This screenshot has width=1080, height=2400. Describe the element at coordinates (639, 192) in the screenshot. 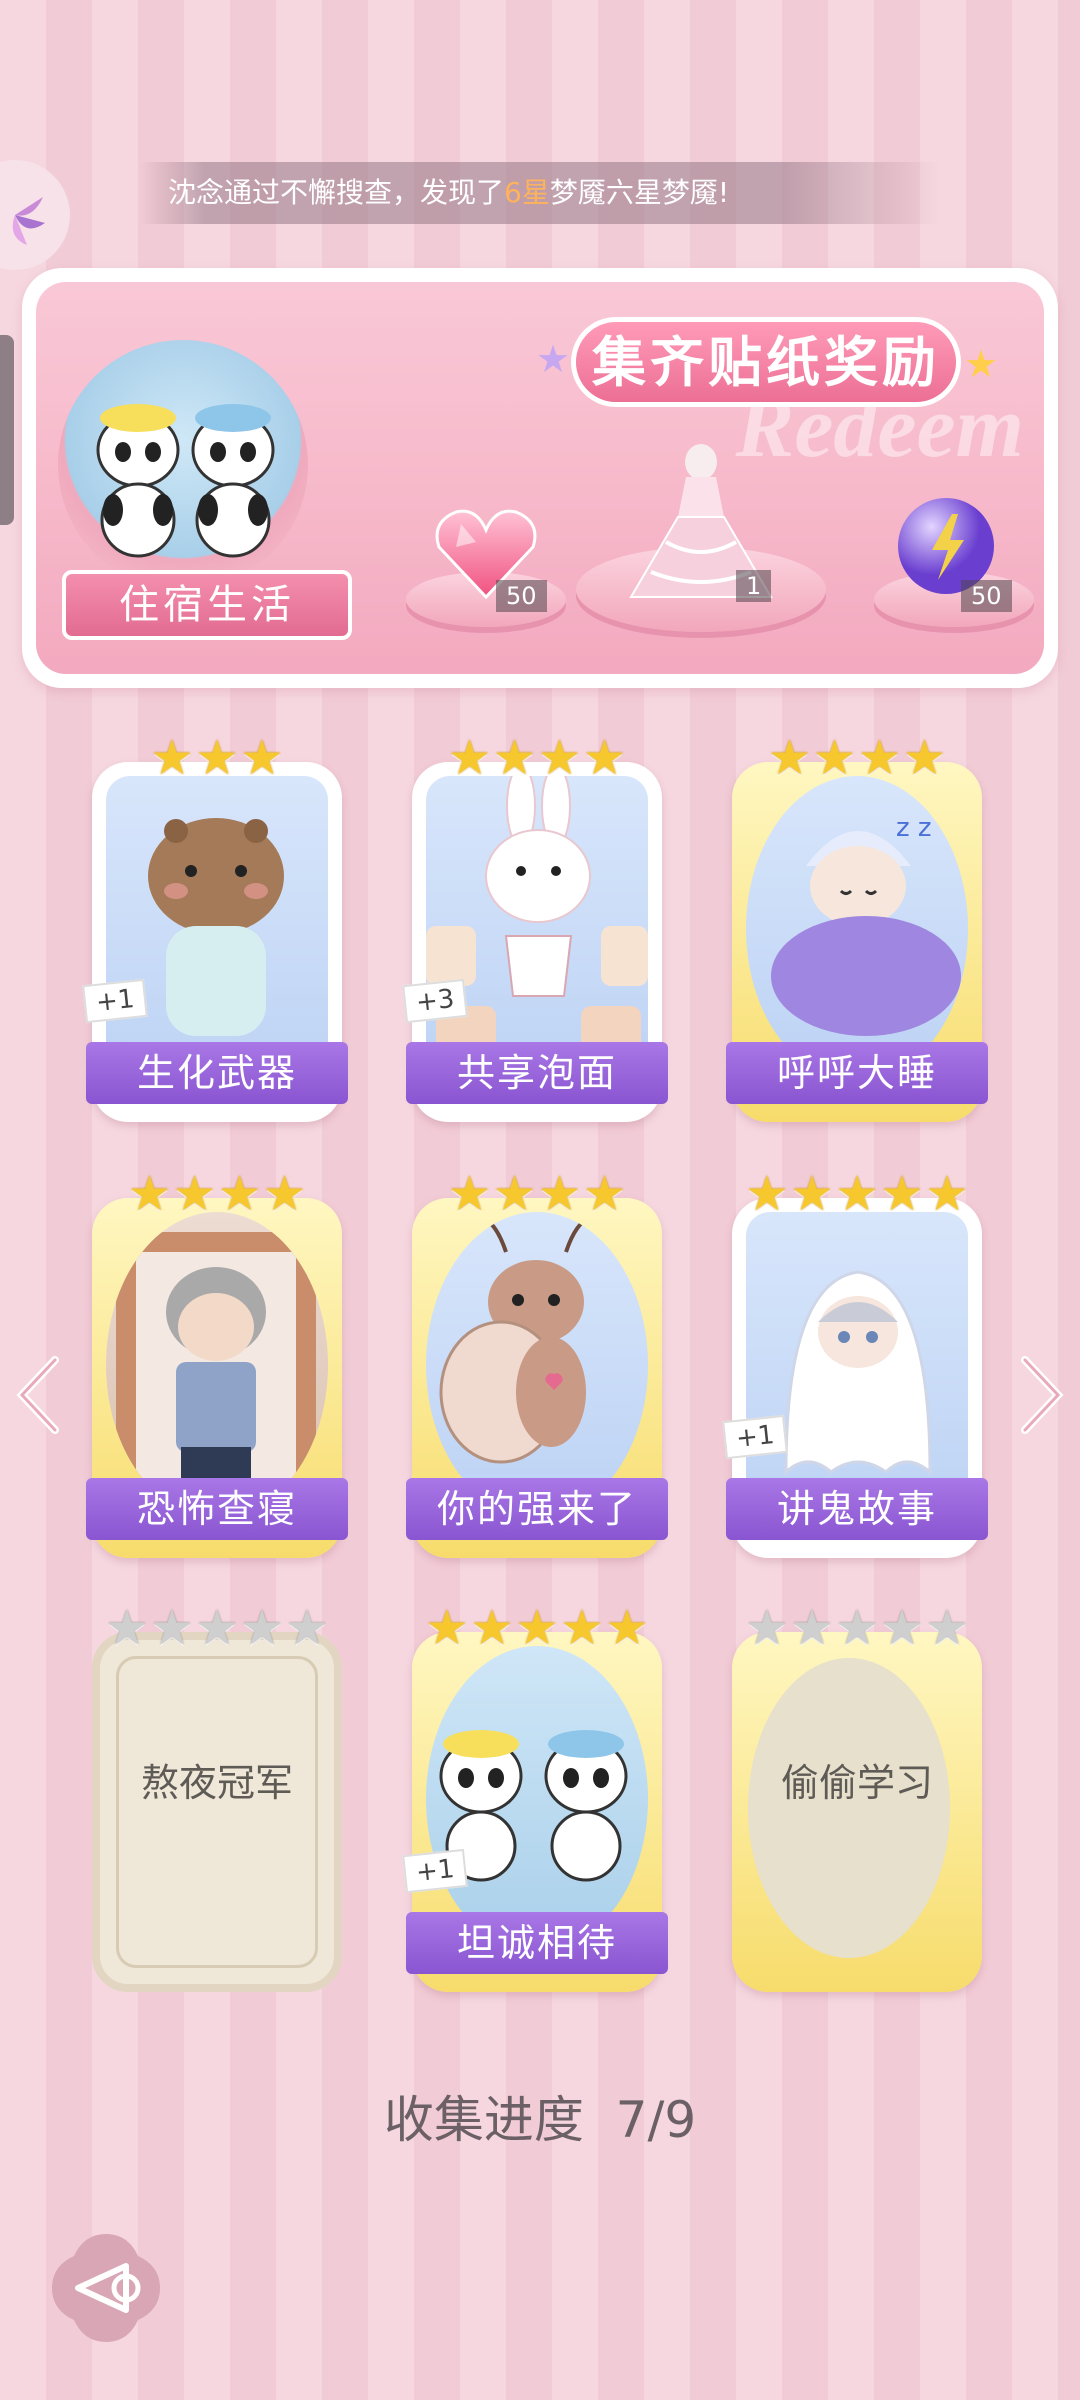

I see `ticker-suffix: 梦魇六星梦魇!` at that location.